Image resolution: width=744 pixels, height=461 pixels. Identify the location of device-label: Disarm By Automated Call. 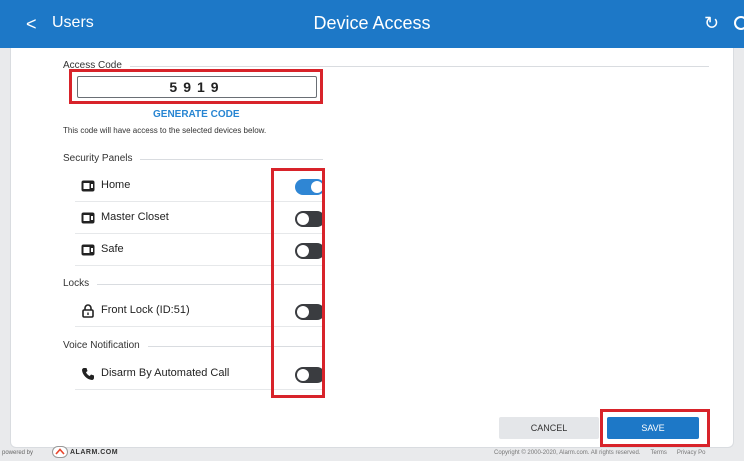
(165, 373).